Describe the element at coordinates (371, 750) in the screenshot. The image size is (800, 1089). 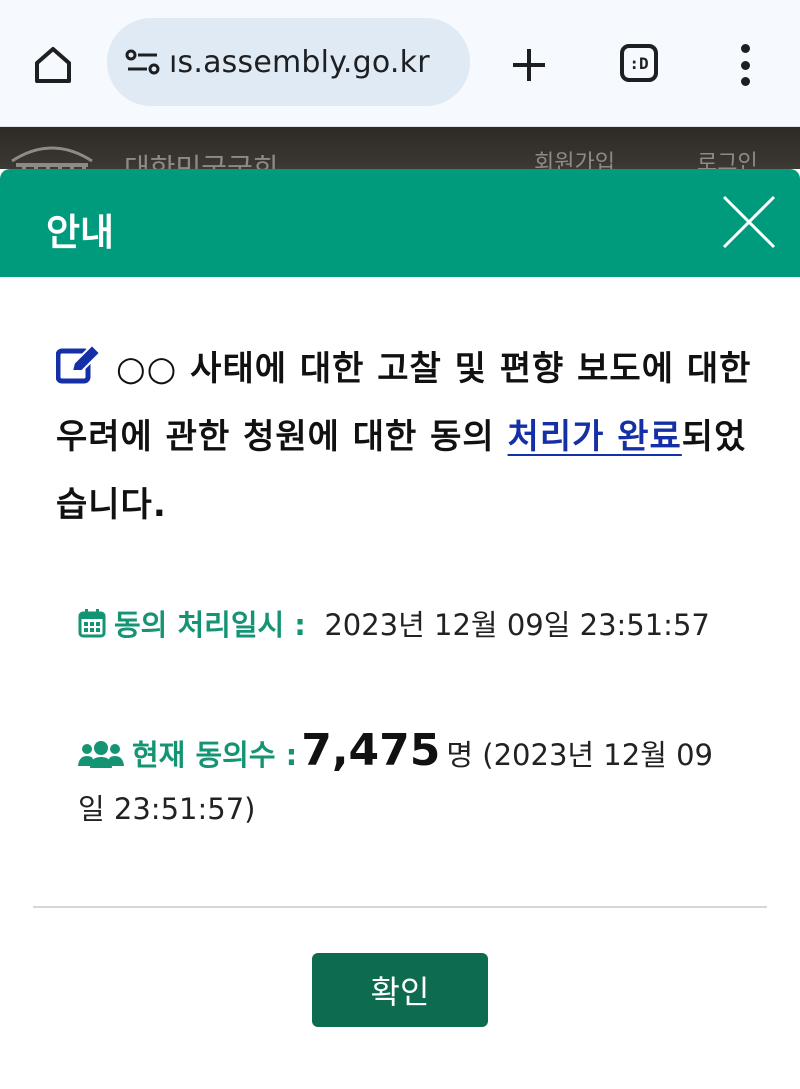
I see `count-value: 7,475` at that location.